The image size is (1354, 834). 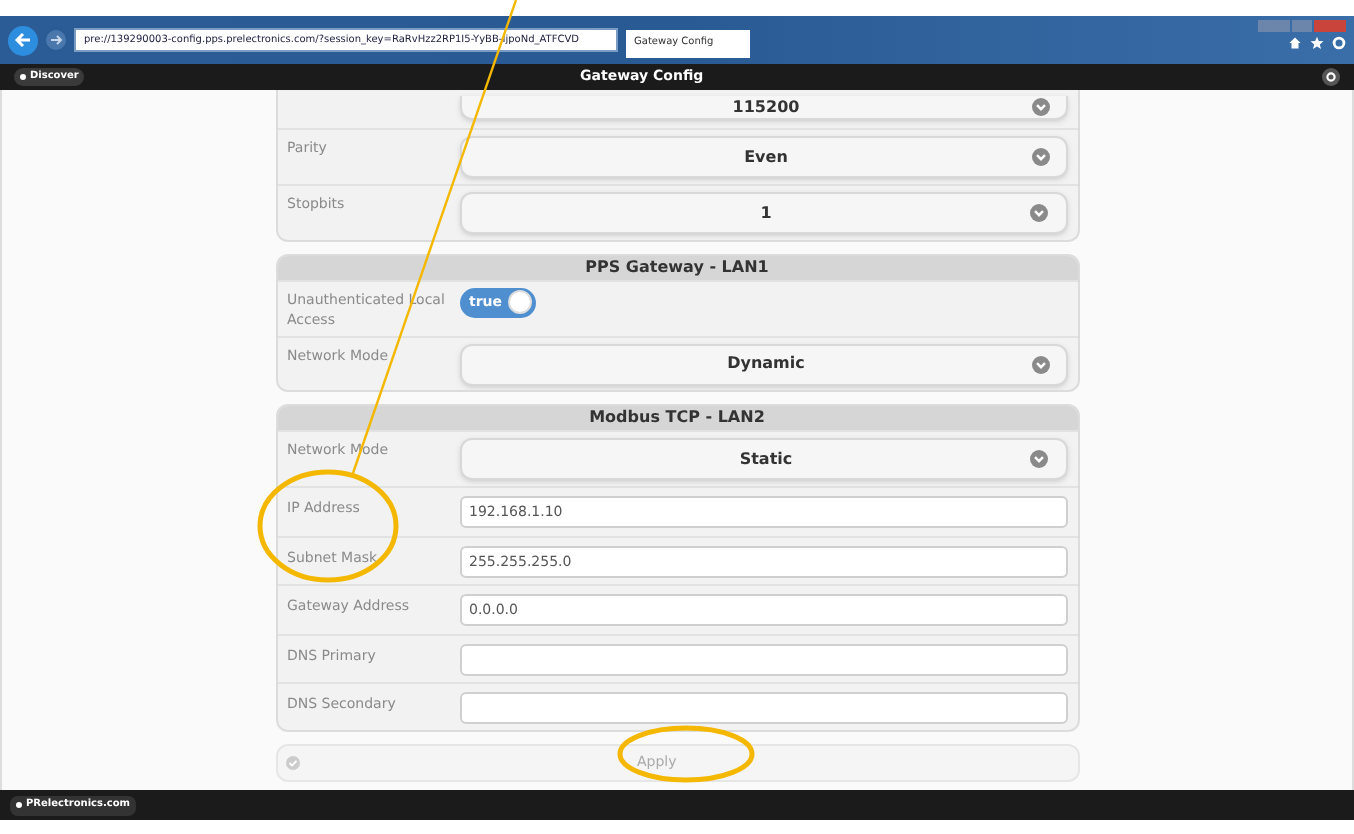 I want to click on section-header: PPS Gateway - LAN1, so click(x=677, y=267).